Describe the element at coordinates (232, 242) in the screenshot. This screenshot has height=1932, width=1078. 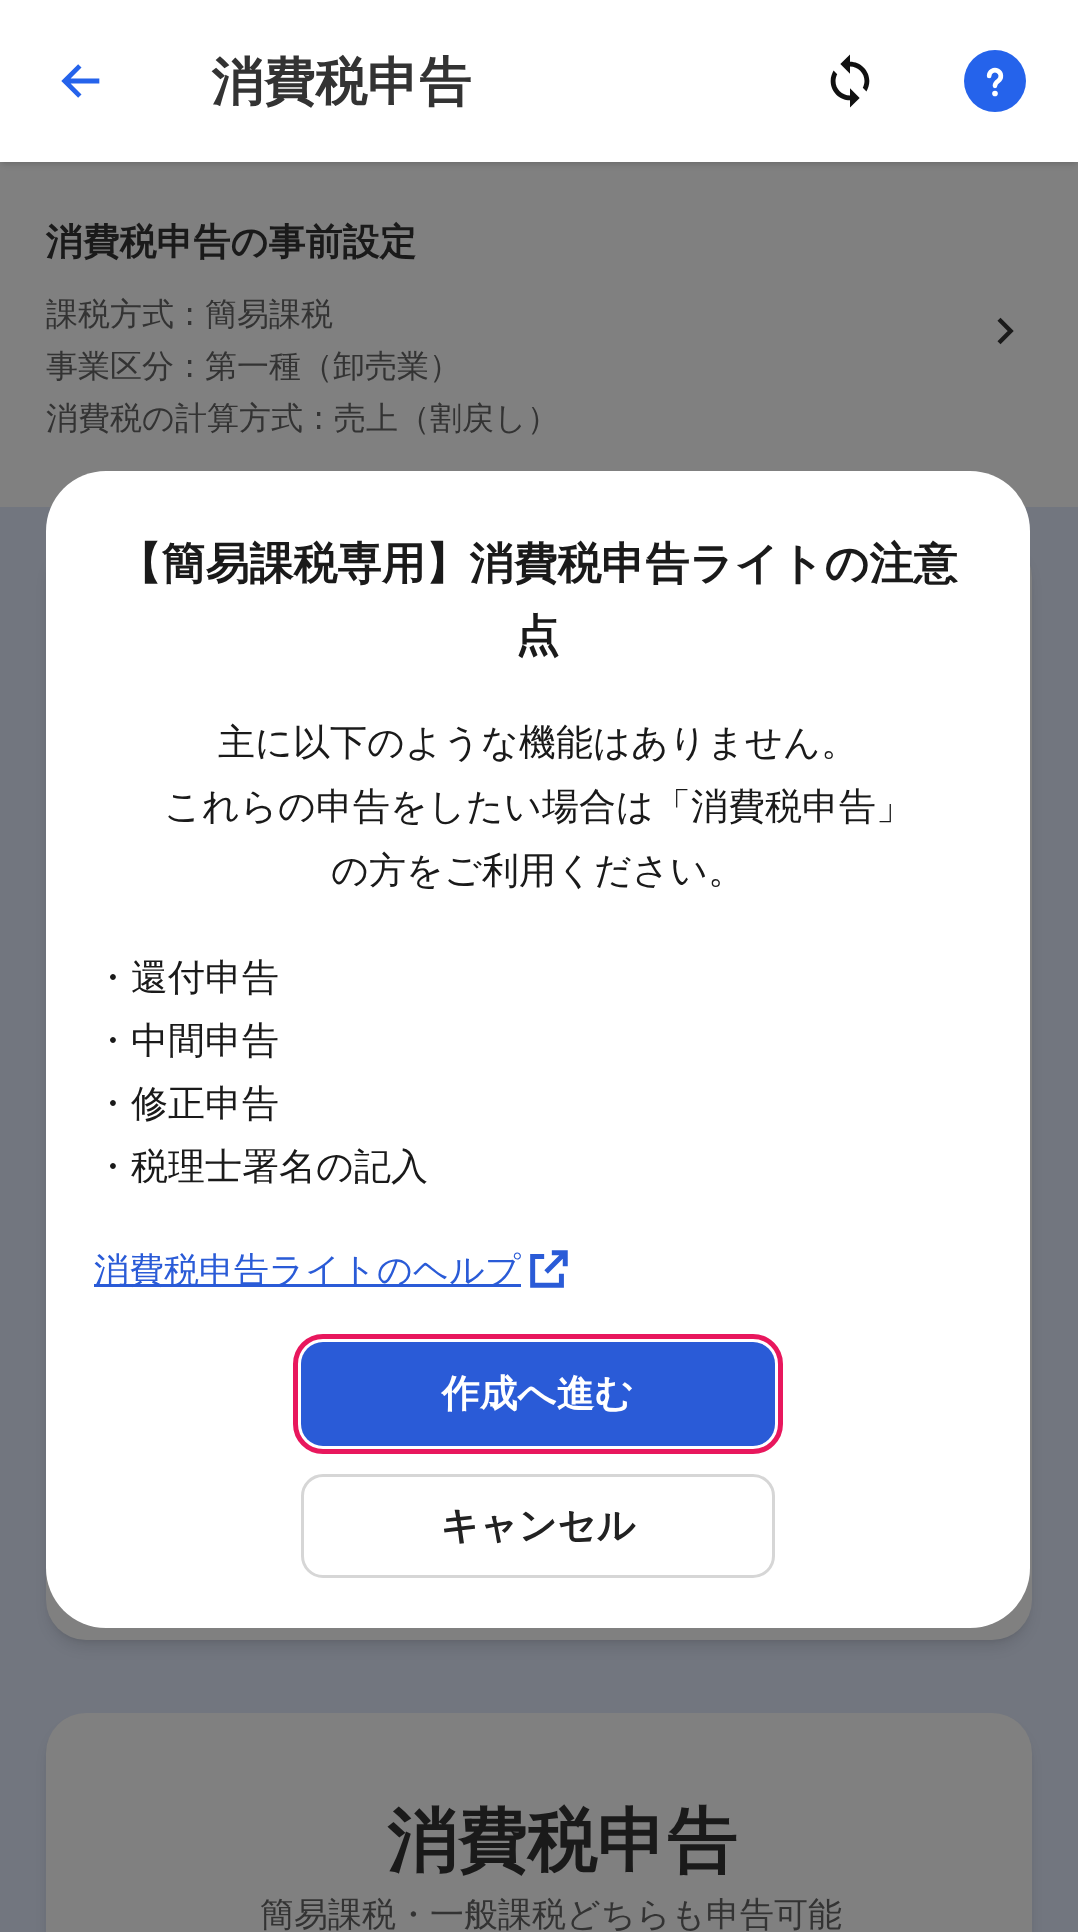
I see `settings-title: 消費税申告の事前設定` at that location.